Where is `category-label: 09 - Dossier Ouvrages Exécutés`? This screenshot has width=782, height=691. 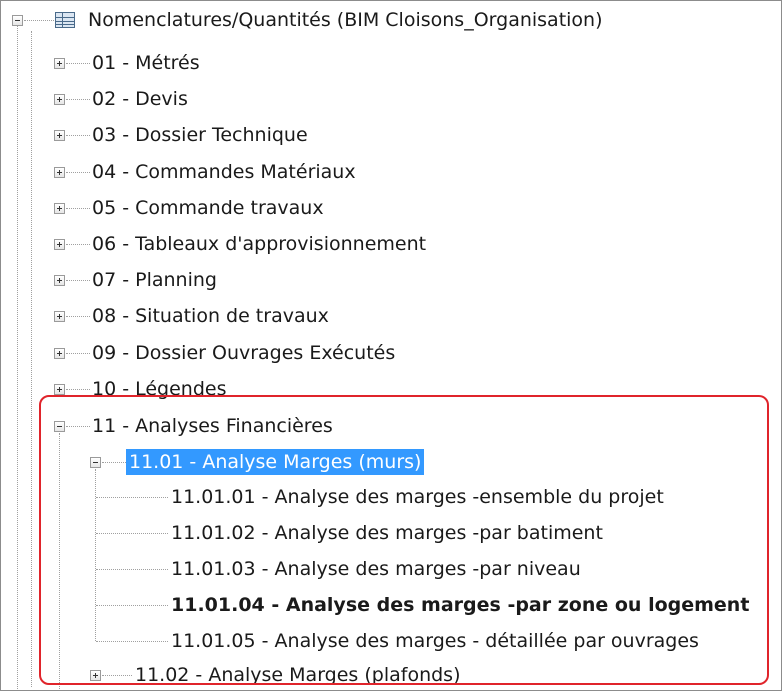 category-label: 09 - Dossier Ouvrages Exécutés is located at coordinates (243, 353).